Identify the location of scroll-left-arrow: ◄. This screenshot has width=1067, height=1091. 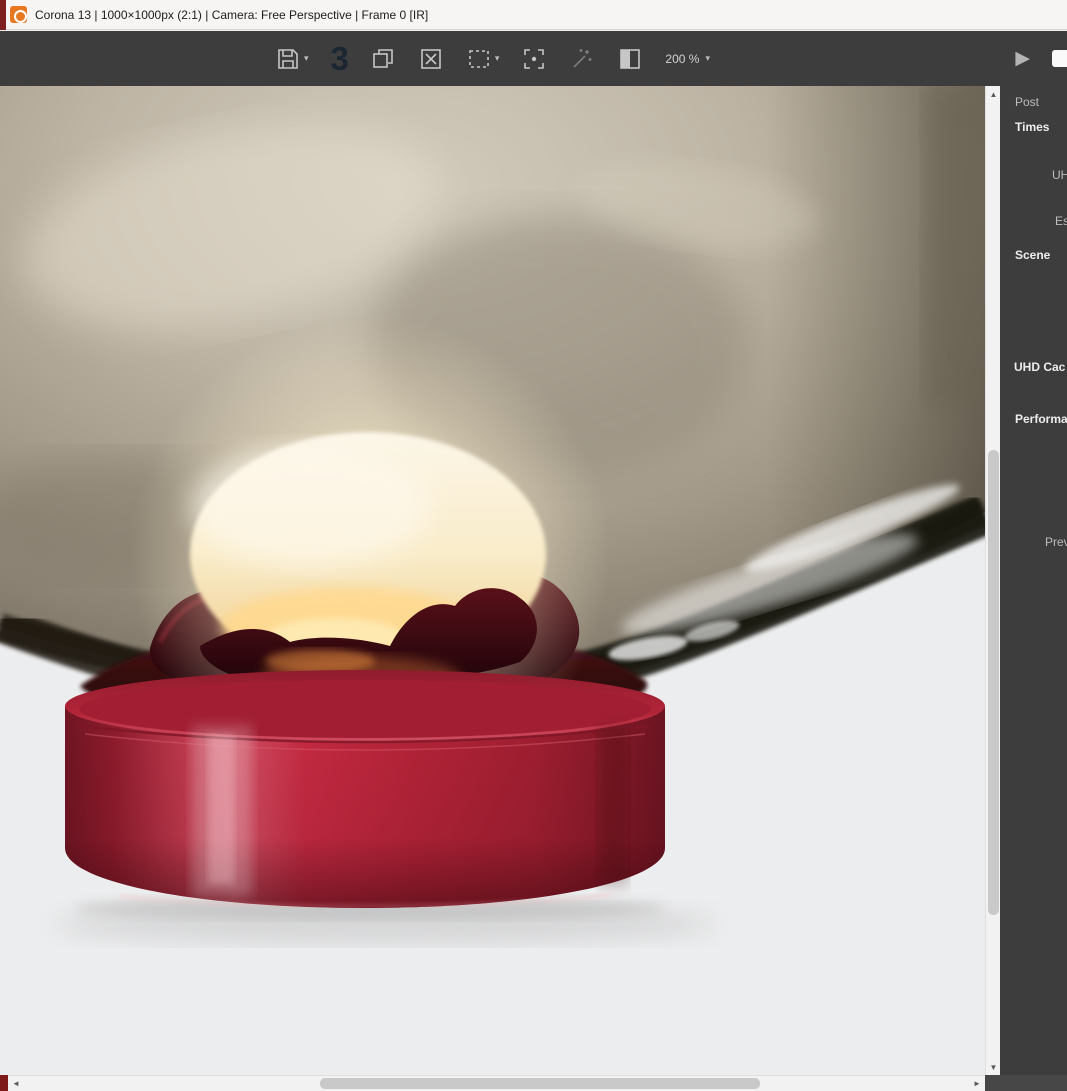
(16, 1083).